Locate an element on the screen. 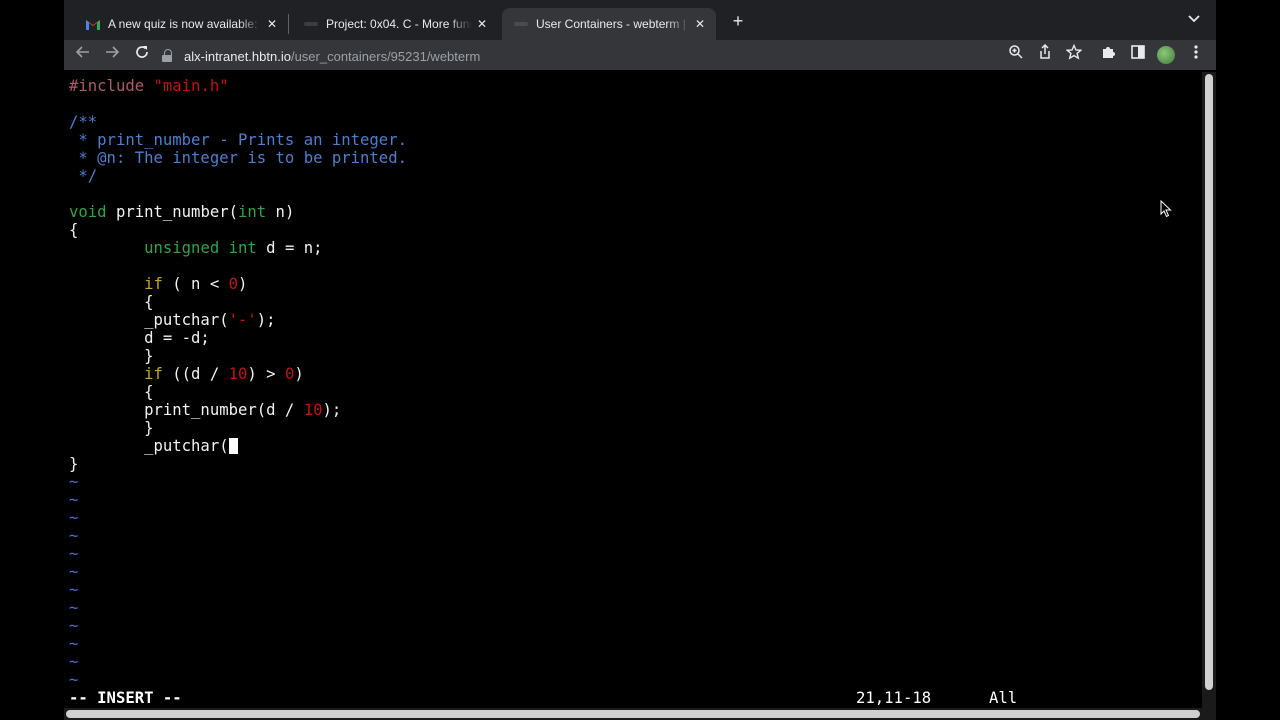 The image size is (1280, 720). tab-project: Project: 0x04. C - More functio ✕ is located at coordinates (395, 24).